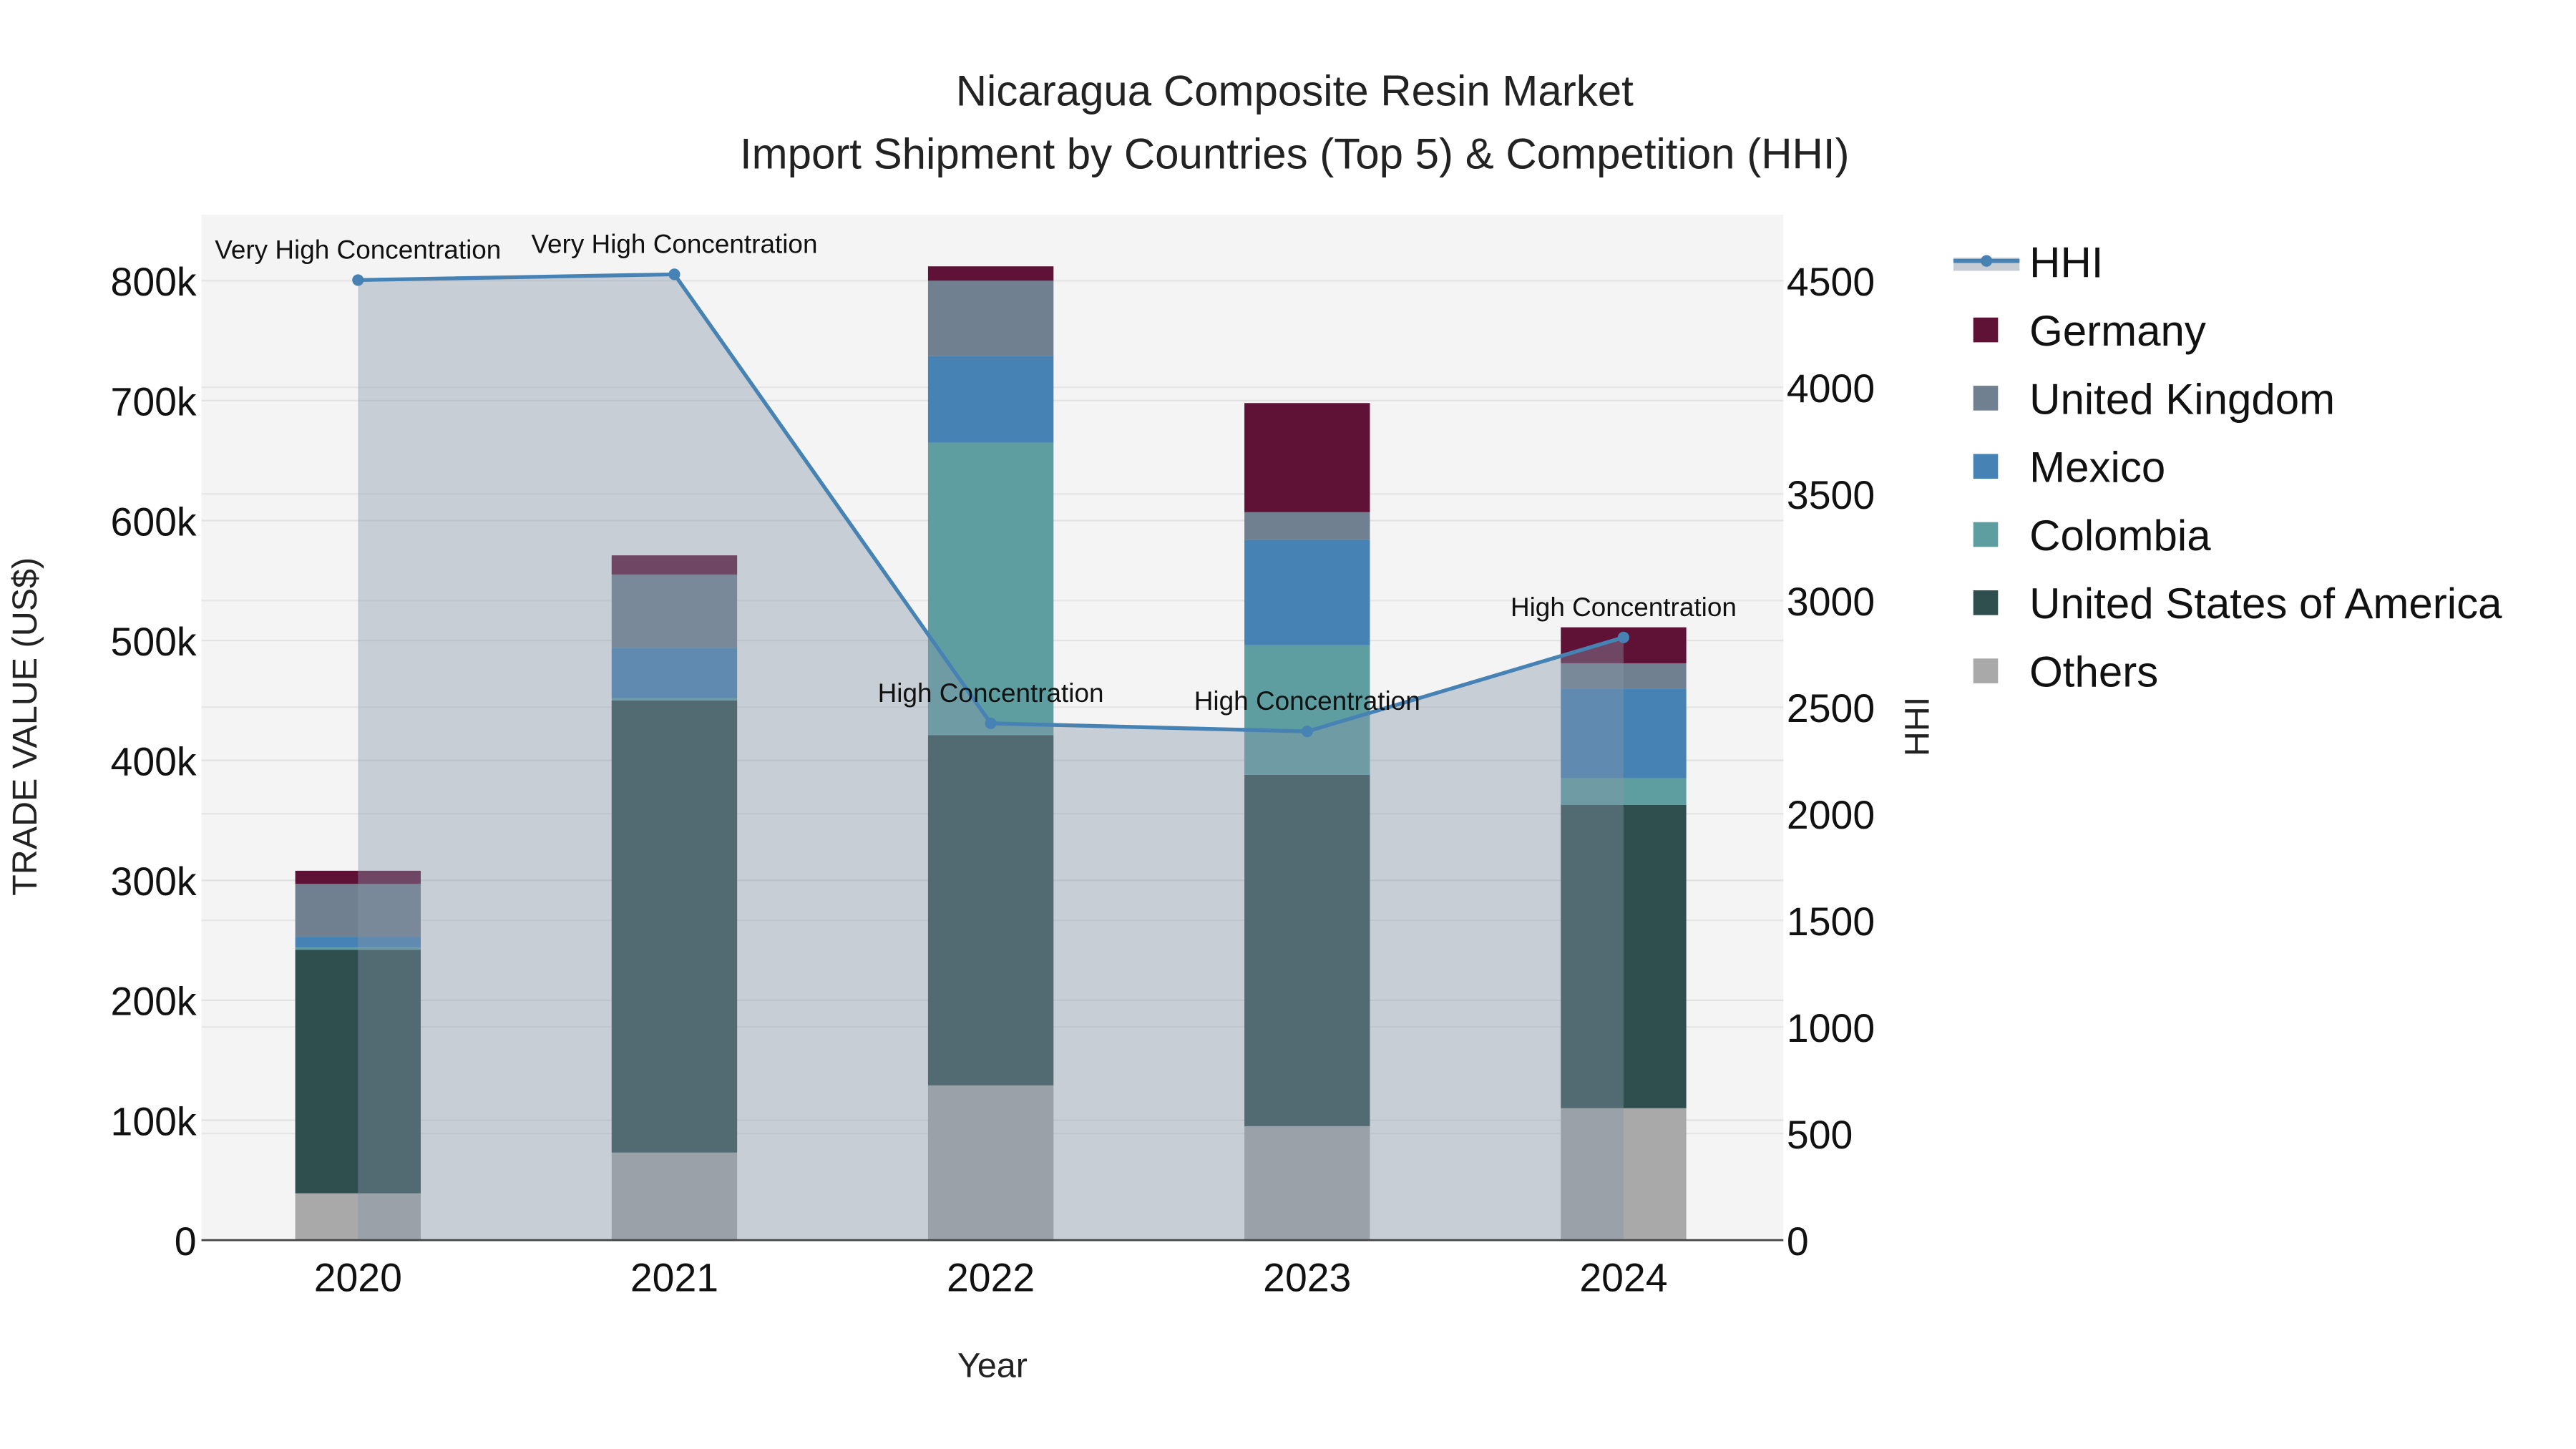 The width and height of the screenshot is (2576, 1449). What do you see at coordinates (1798, 1241) in the screenshot?
I see `y2-tick-label: 0` at bounding box center [1798, 1241].